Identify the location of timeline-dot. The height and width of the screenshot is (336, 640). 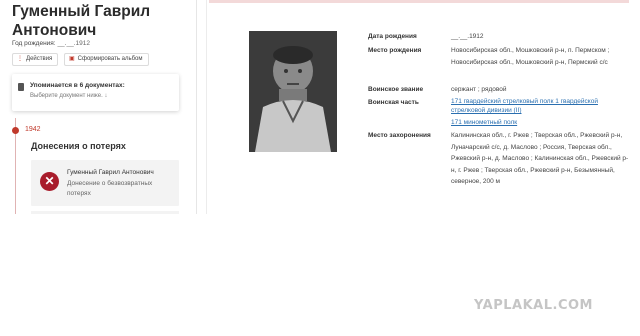
(15, 130).